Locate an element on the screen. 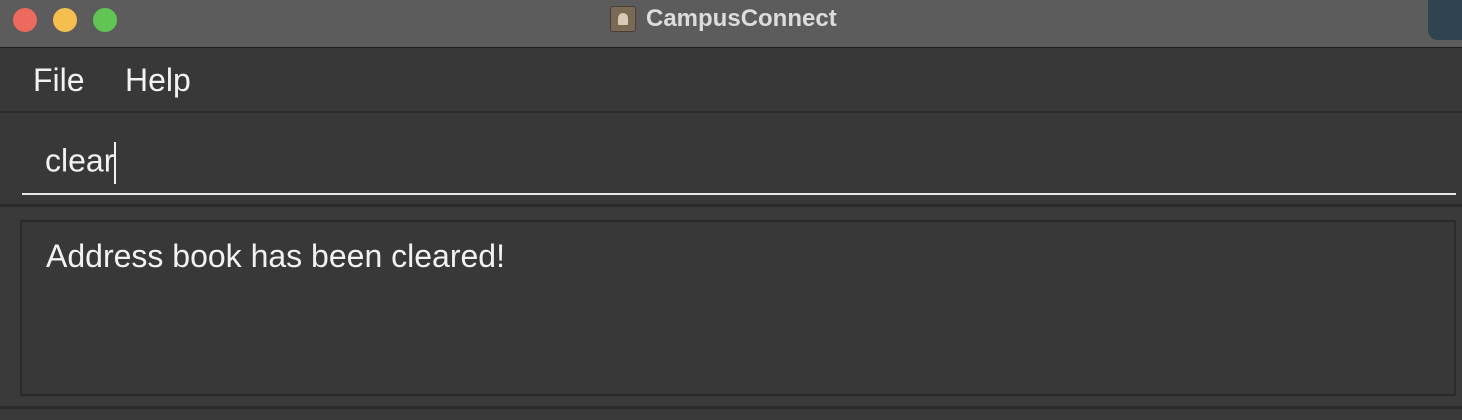  window-title-group: CampusConnect is located at coordinates (723, 19).